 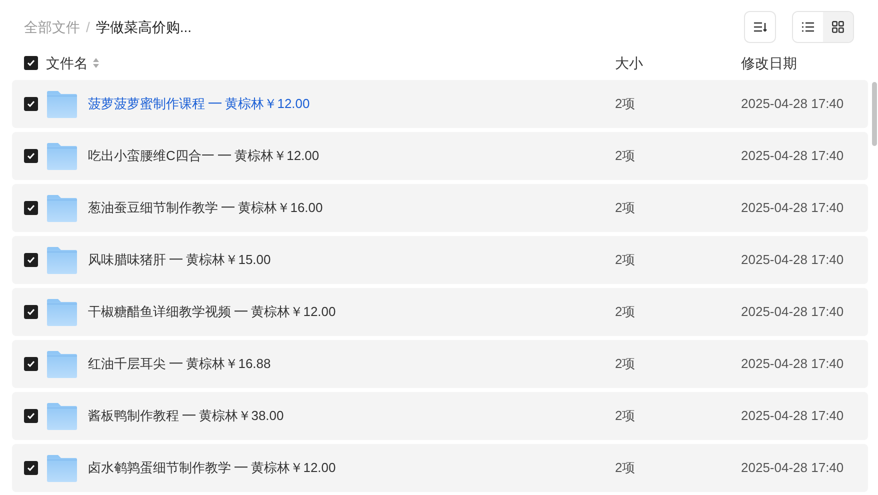 What do you see at coordinates (440, 364) in the screenshot?
I see `file-row: 红油千层耳尖 ━ 黄棕林￥16.88 2项 2025-04-28 17:40` at bounding box center [440, 364].